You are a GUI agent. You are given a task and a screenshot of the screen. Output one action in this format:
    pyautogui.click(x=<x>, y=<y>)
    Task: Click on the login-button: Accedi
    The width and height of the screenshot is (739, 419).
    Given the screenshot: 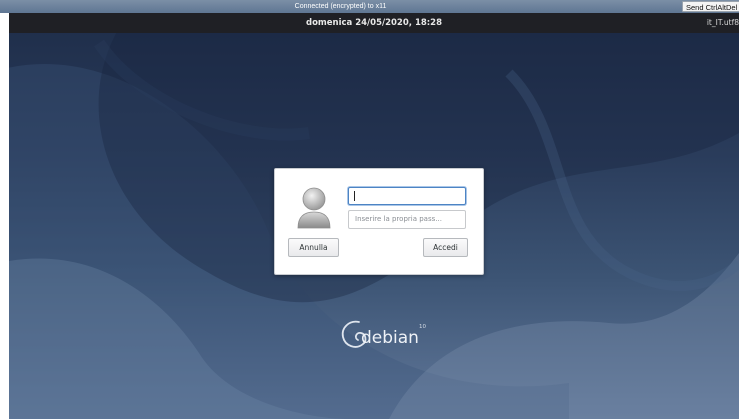 What is the action you would take?
    pyautogui.click(x=445, y=247)
    